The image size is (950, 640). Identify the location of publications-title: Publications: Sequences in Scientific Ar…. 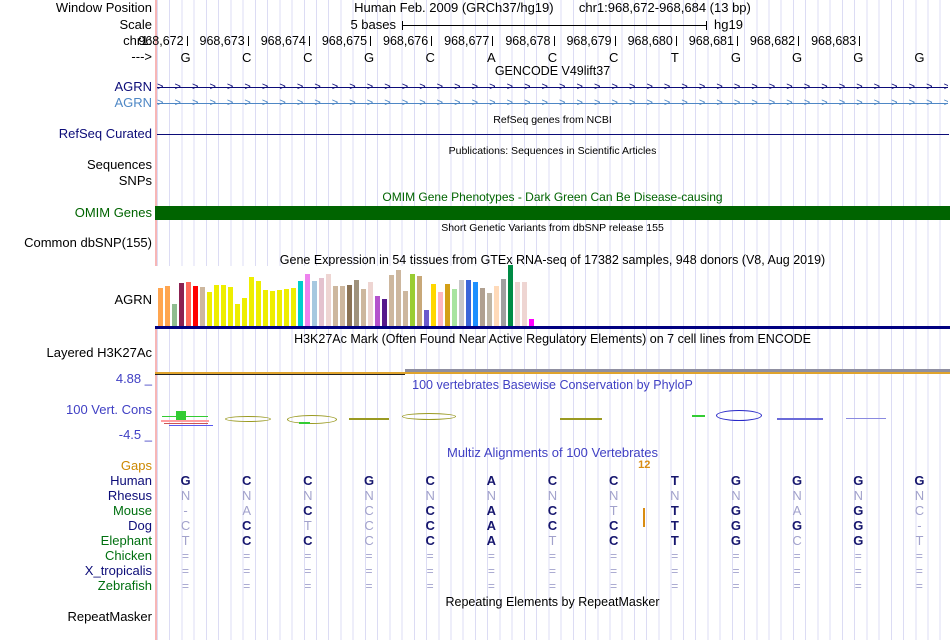
(552, 151).